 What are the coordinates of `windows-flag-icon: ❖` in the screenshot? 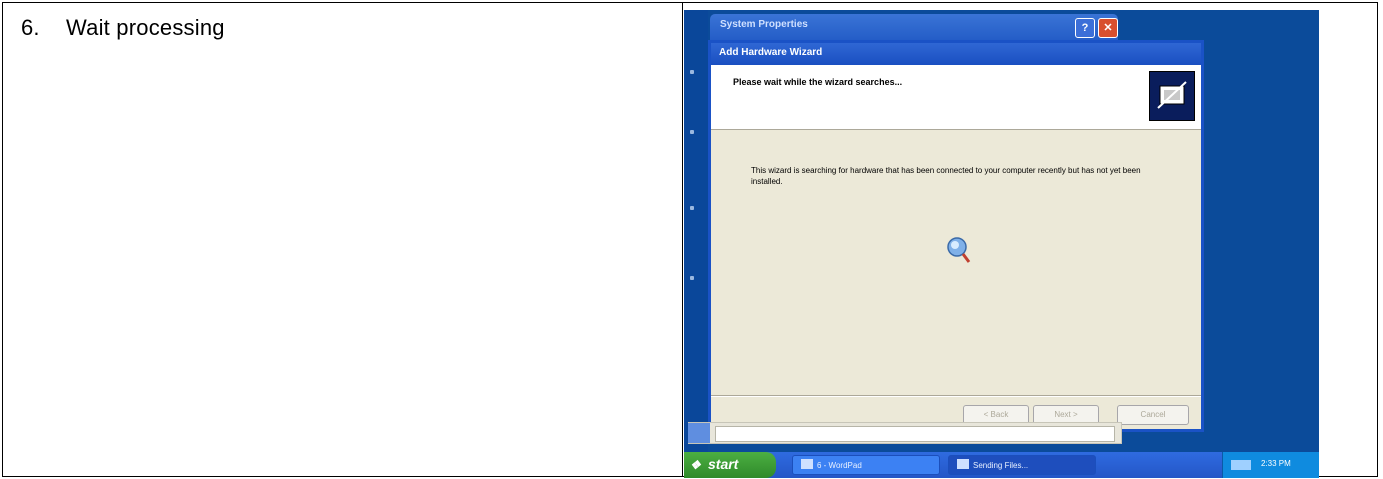 It's located at (695, 465).